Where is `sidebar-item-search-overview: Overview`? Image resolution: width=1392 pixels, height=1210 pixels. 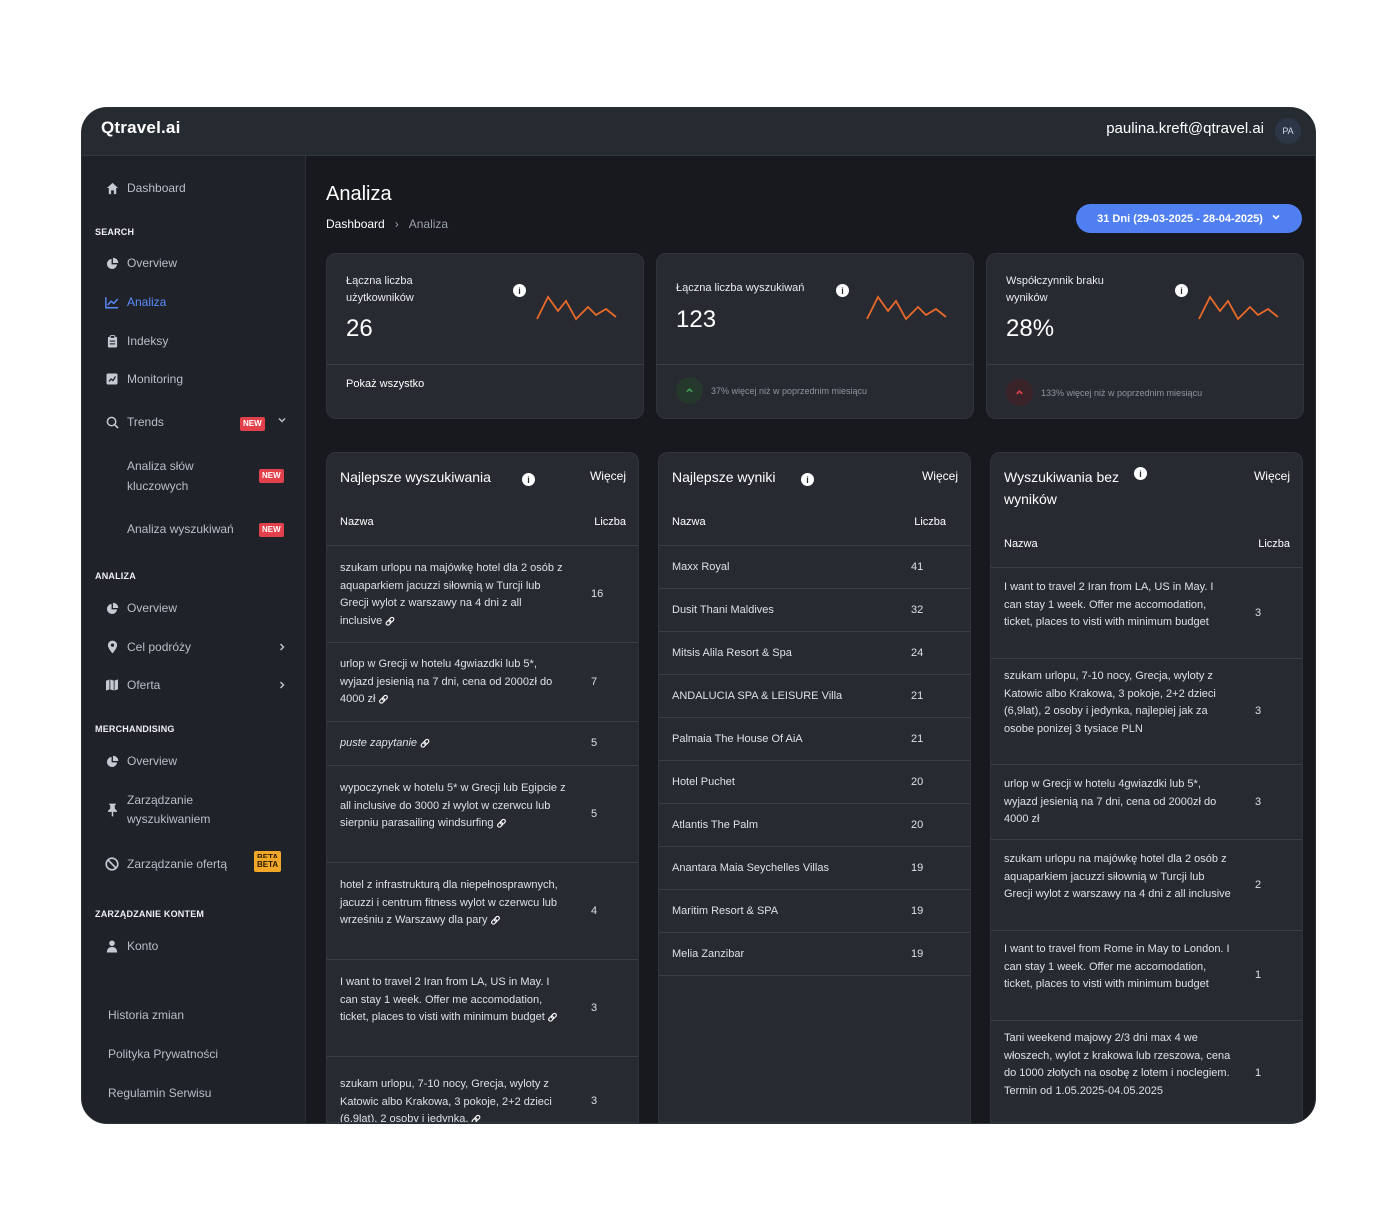
sidebar-item-search-overview: Overview is located at coordinates (141, 263).